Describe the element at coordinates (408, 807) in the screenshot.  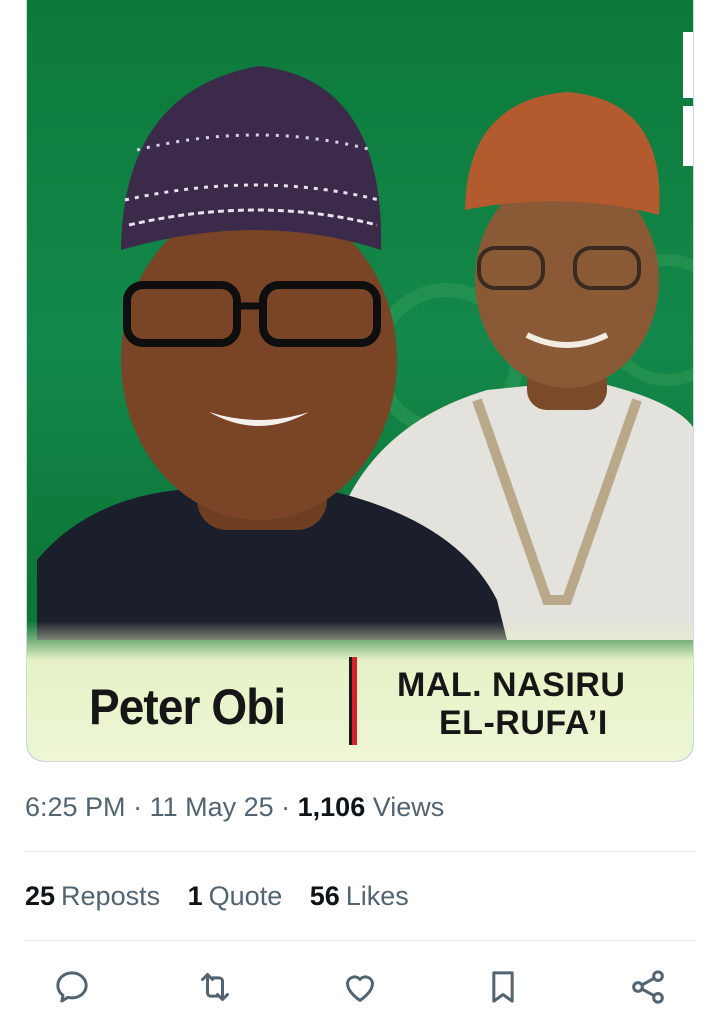
I see `views-label: Views` at that location.